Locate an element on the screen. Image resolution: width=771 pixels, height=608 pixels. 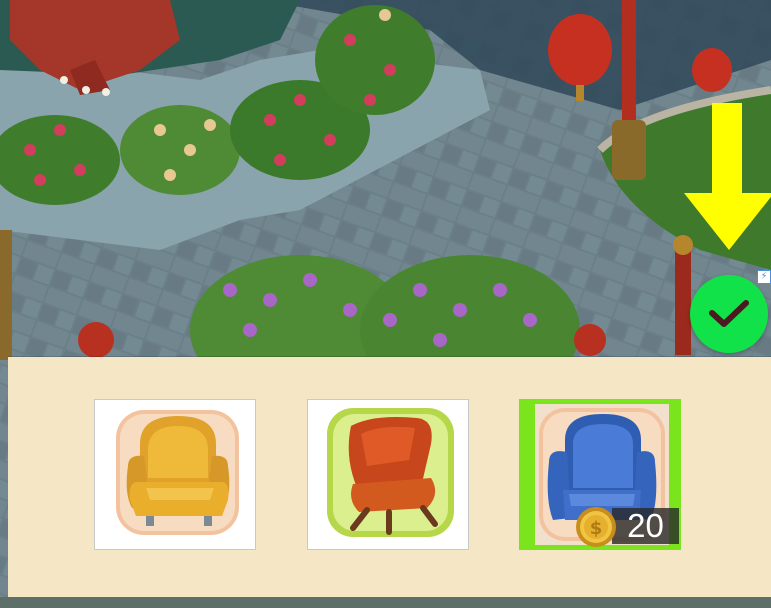
confirm-button is located at coordinates (729, 314).